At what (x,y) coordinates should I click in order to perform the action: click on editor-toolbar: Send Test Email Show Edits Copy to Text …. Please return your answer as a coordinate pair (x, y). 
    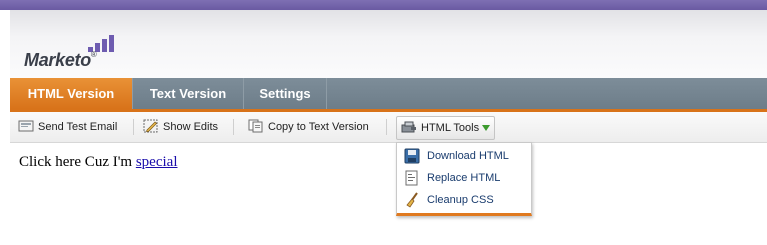
    Looking at the image, I should click on (388, 127).